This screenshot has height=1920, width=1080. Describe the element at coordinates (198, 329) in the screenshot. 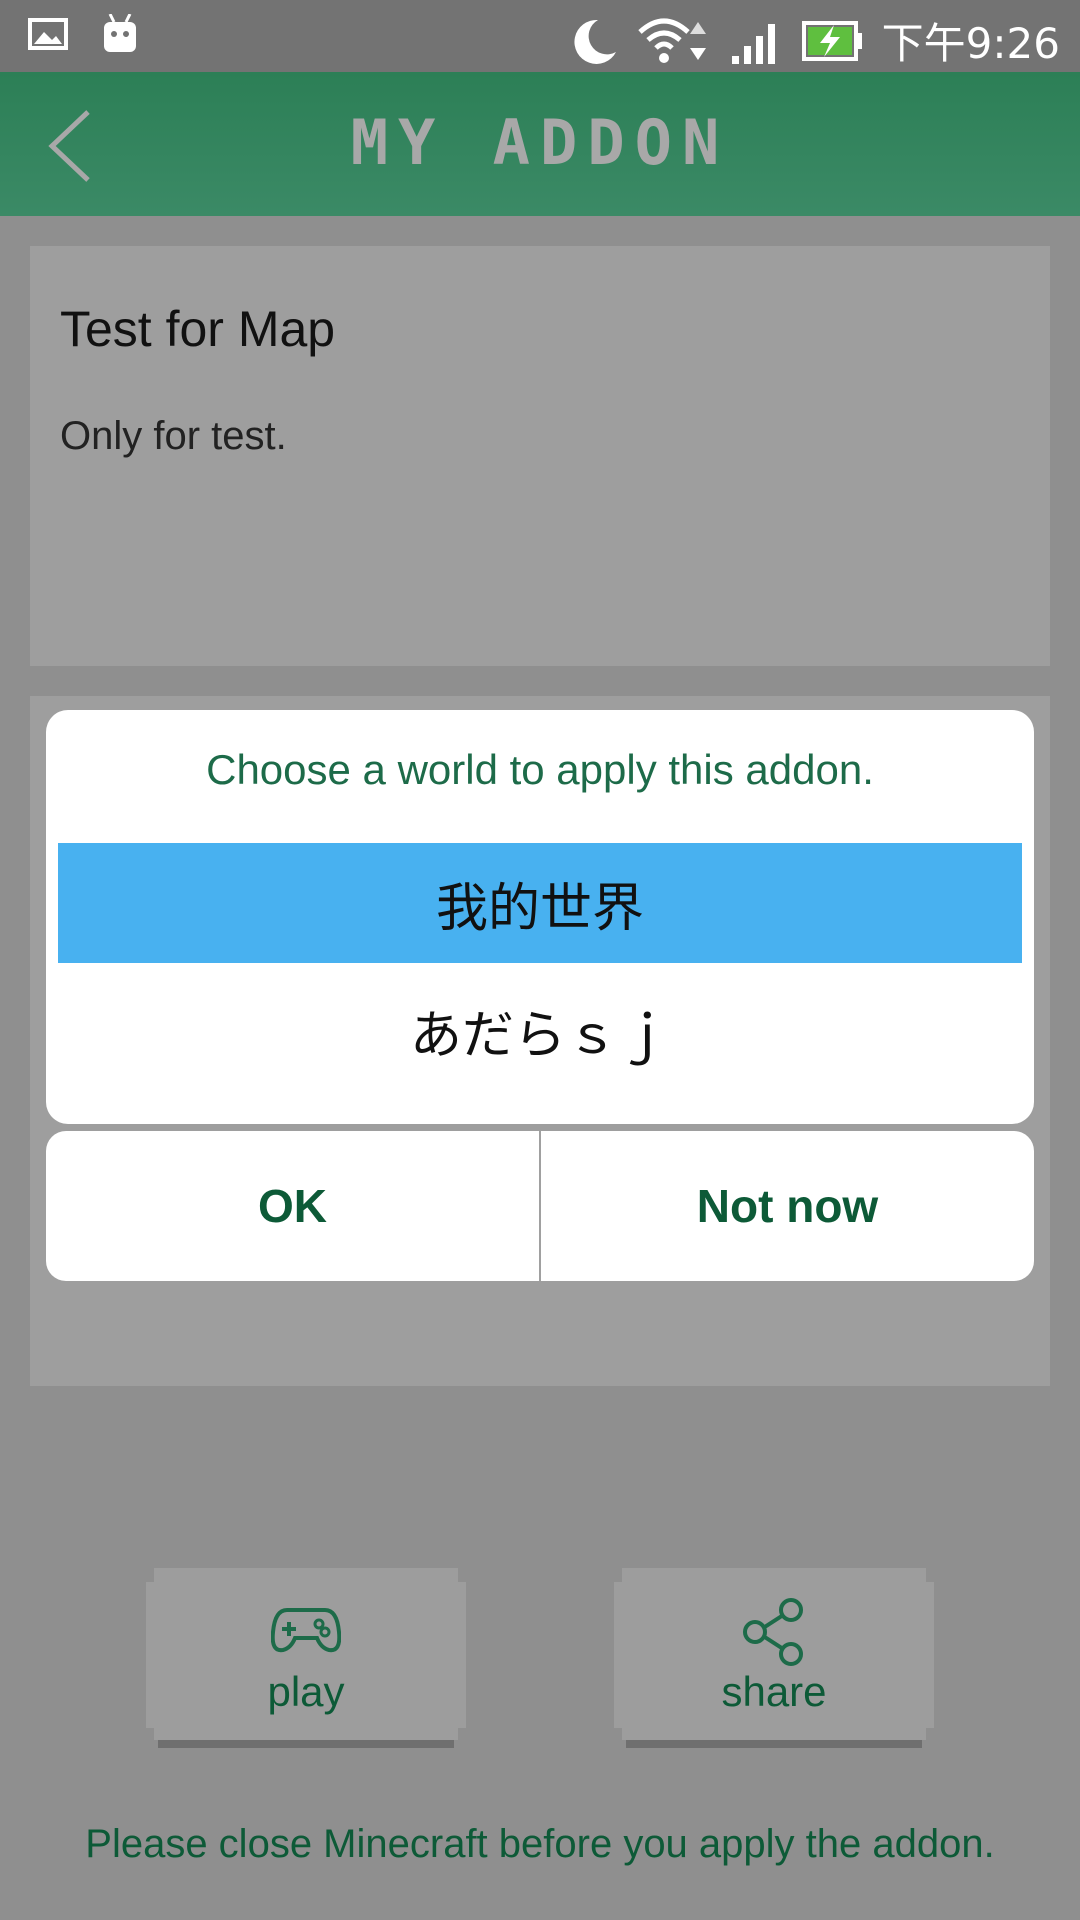

I see `addon-title: Test for Map` at that location.